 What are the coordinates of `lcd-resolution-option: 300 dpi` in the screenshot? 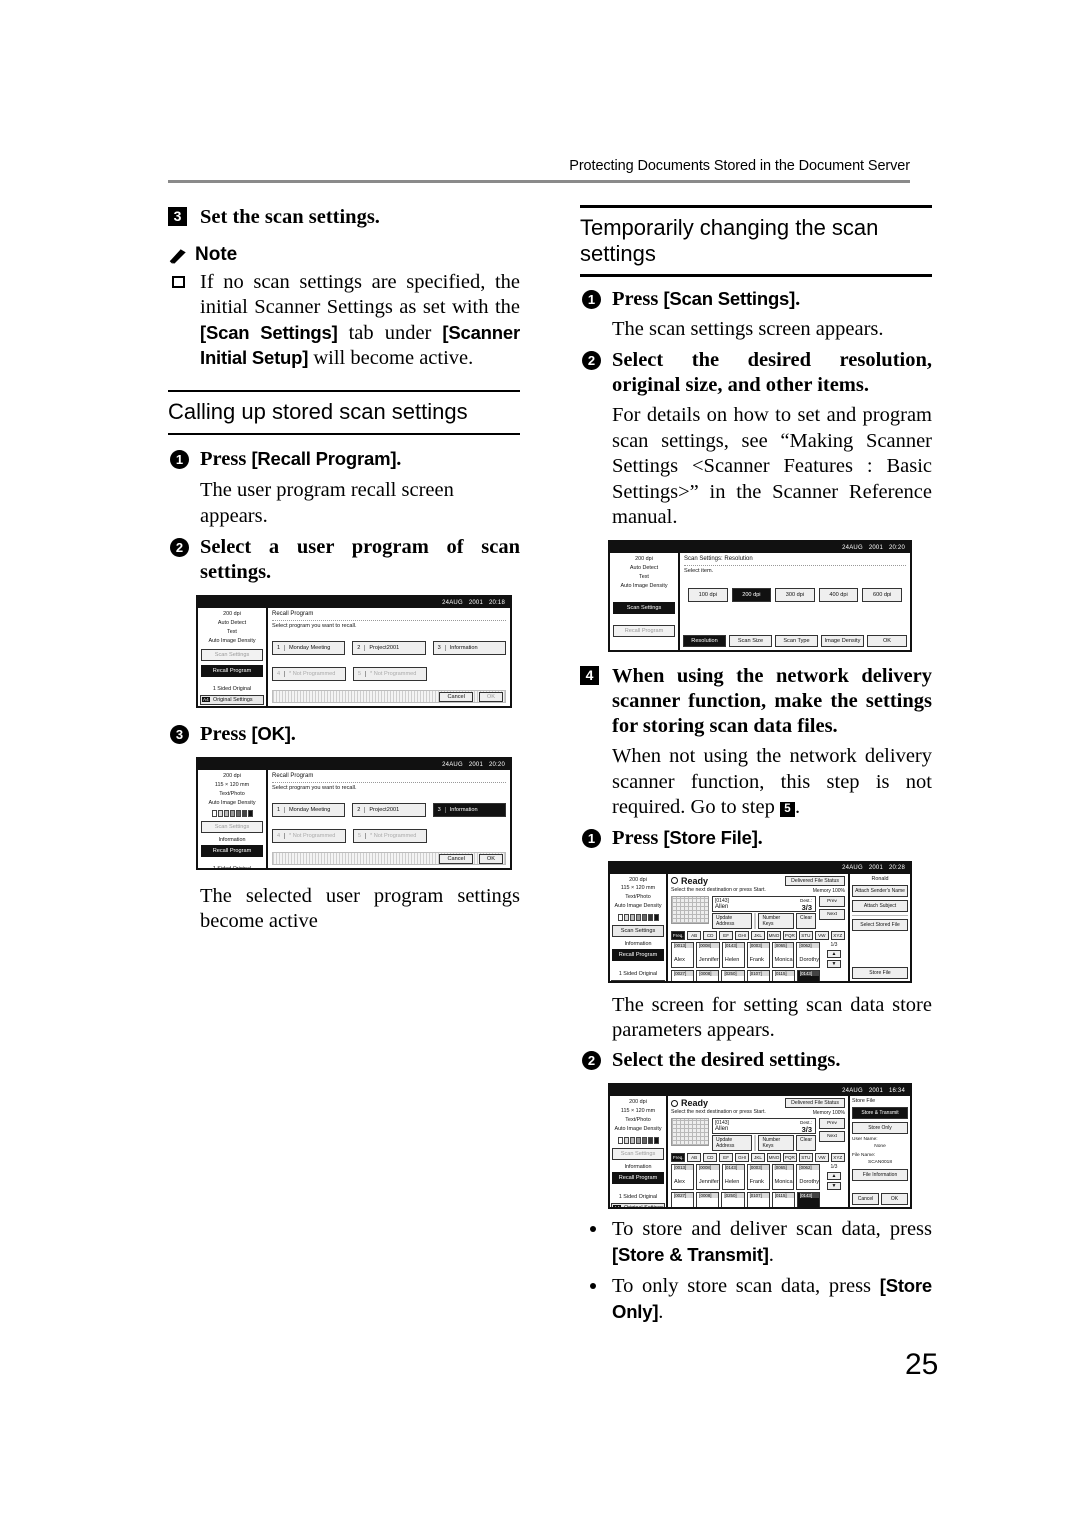 It's located at (795, 595).